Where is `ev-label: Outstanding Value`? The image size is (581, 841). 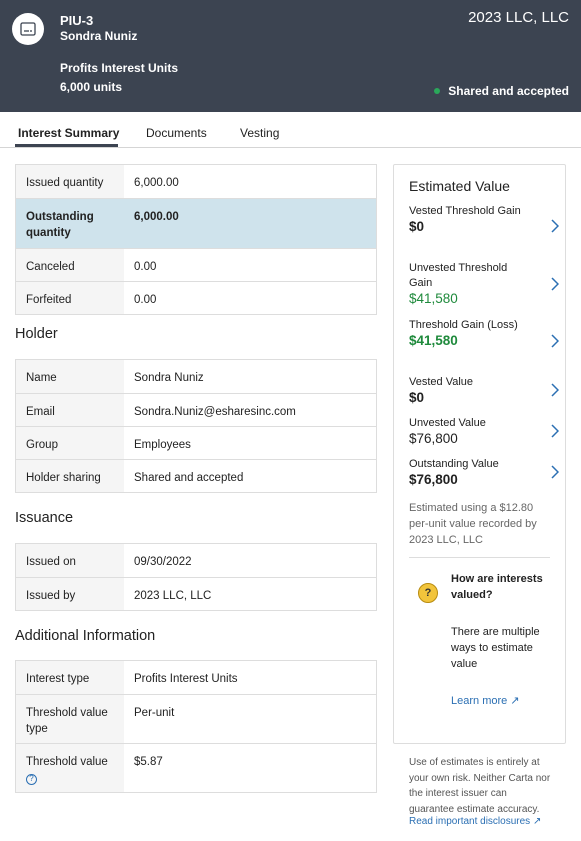 ev-label: Outstanding Value is located at coordinates (454, 464).